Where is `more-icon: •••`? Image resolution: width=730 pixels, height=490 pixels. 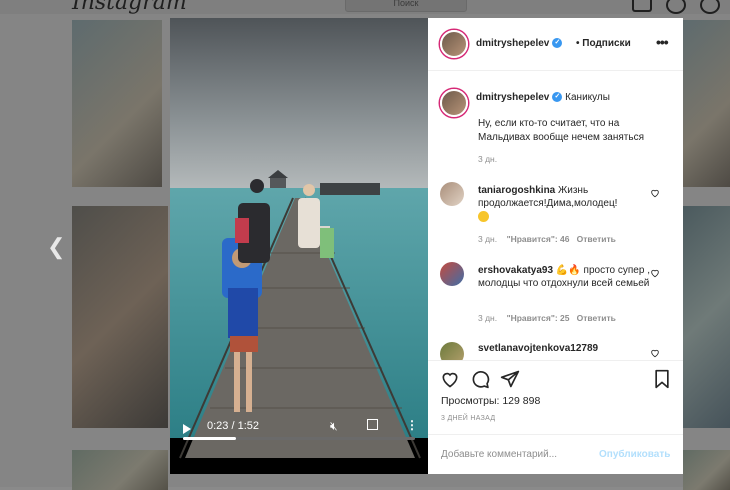
more-icon: ••• is located at coordinates (662, 42).